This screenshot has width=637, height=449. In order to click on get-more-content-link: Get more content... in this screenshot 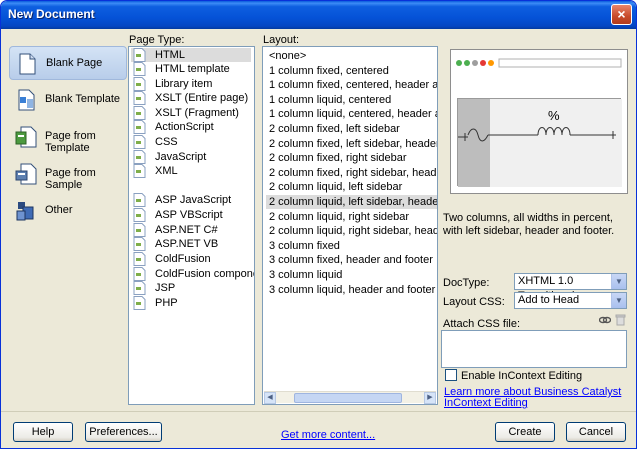, I will do `click(328, 435)`.